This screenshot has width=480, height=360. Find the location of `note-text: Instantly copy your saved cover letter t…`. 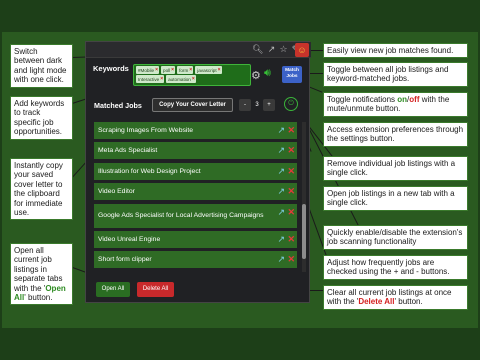

note-text: Instantly copy your saved cover letter t… is located at coordinates (38, 189).